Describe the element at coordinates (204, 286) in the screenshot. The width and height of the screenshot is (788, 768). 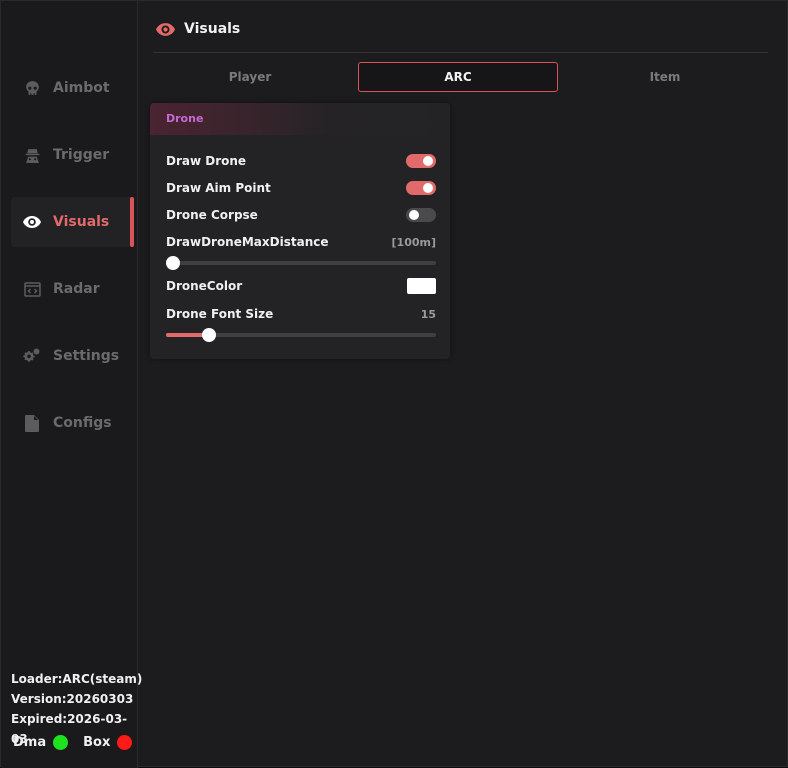
I see `drone-color-label: DroneColor` at that location.